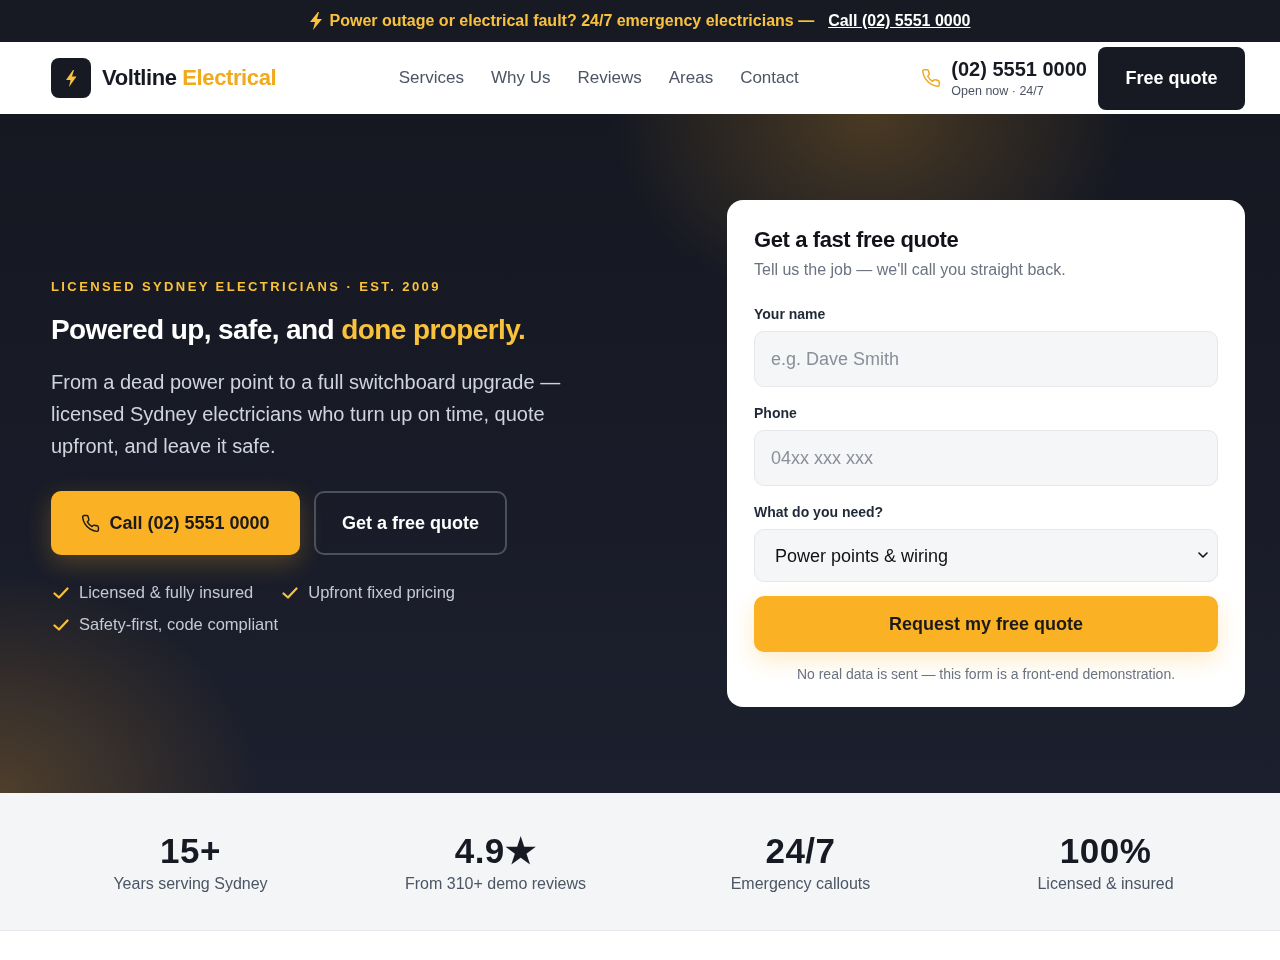 This screenshot has height=960, width=1280. What do you see at coordinates (381, 592) in the screenshot?
I see `feature-text: Upfront fixed pricing` at bounding box center [381, 592].